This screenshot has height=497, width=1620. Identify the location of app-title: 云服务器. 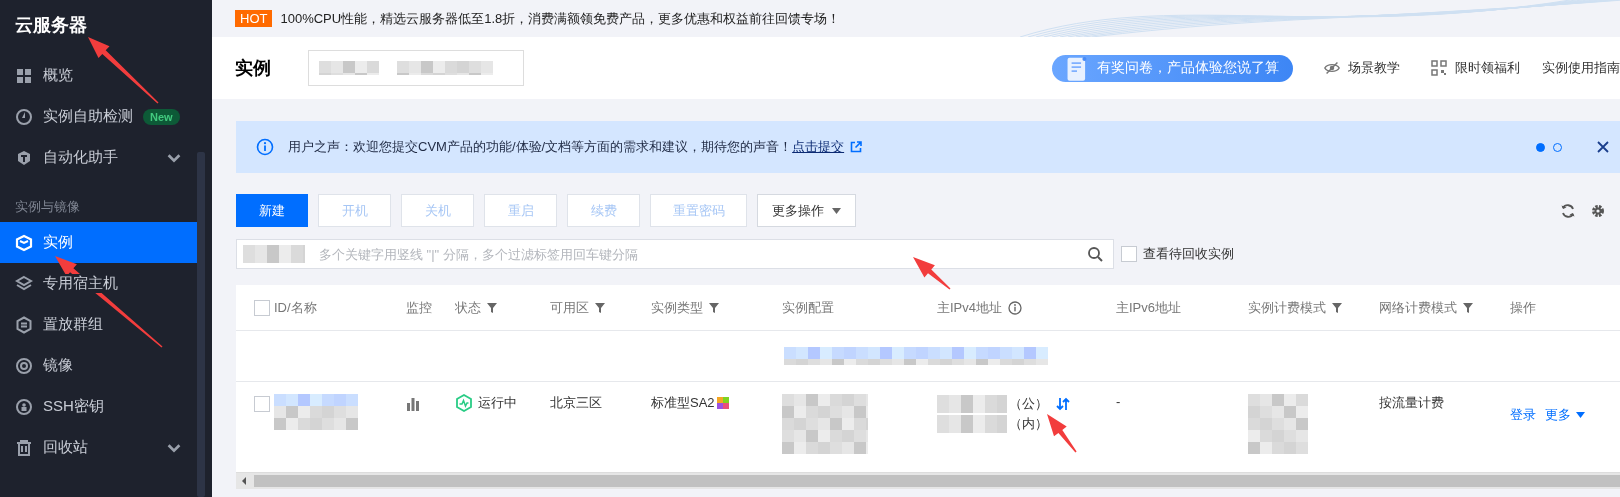
(51, 25).